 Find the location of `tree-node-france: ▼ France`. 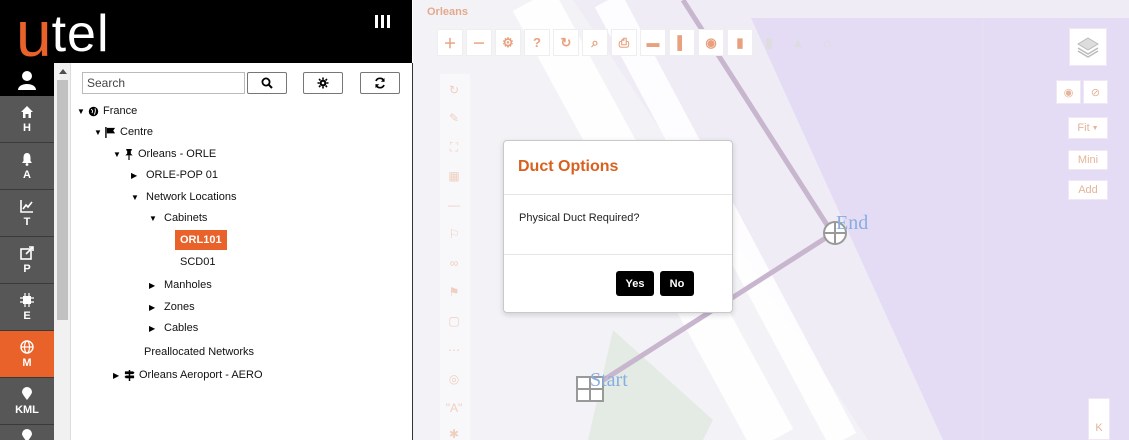

tree-node-france: ▼ France is located at coordinates (107, 111).